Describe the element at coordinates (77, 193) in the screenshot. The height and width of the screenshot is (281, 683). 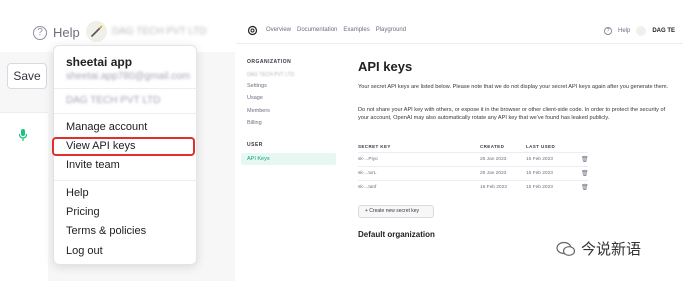
I see `menu-item-help: Help` at that location.